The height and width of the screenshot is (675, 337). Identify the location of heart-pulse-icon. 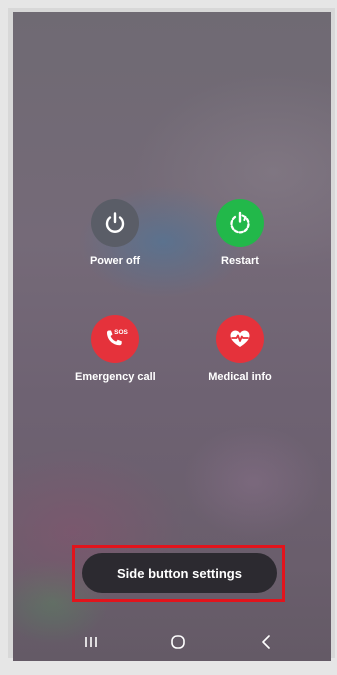
(240, 338).